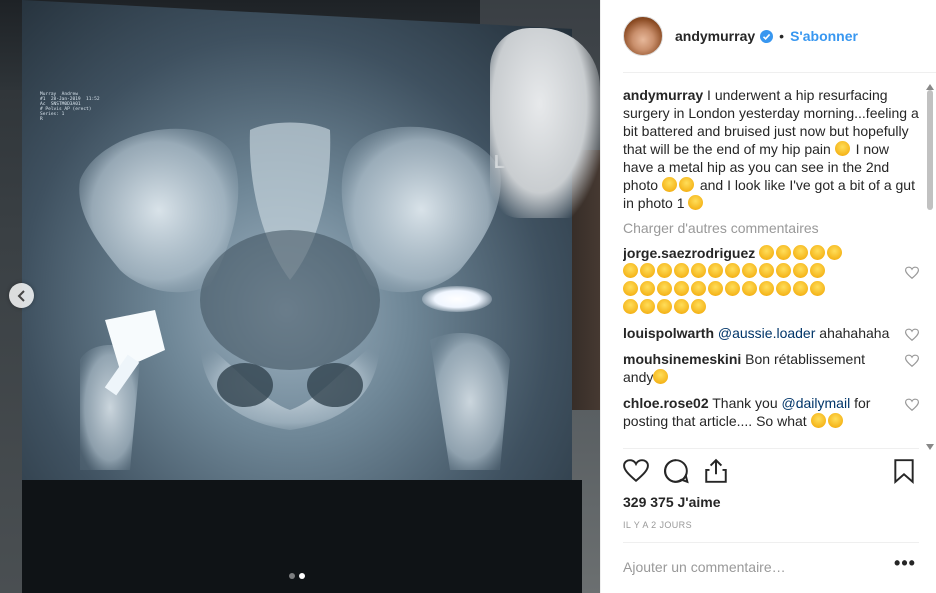  I want to click on caption-username: andymurray, so click(663, 95).